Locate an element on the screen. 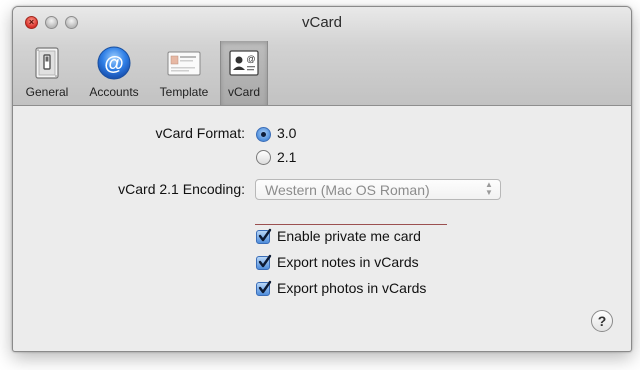  enable-private-me-card-checkbox is located at coordinates (264, 236).